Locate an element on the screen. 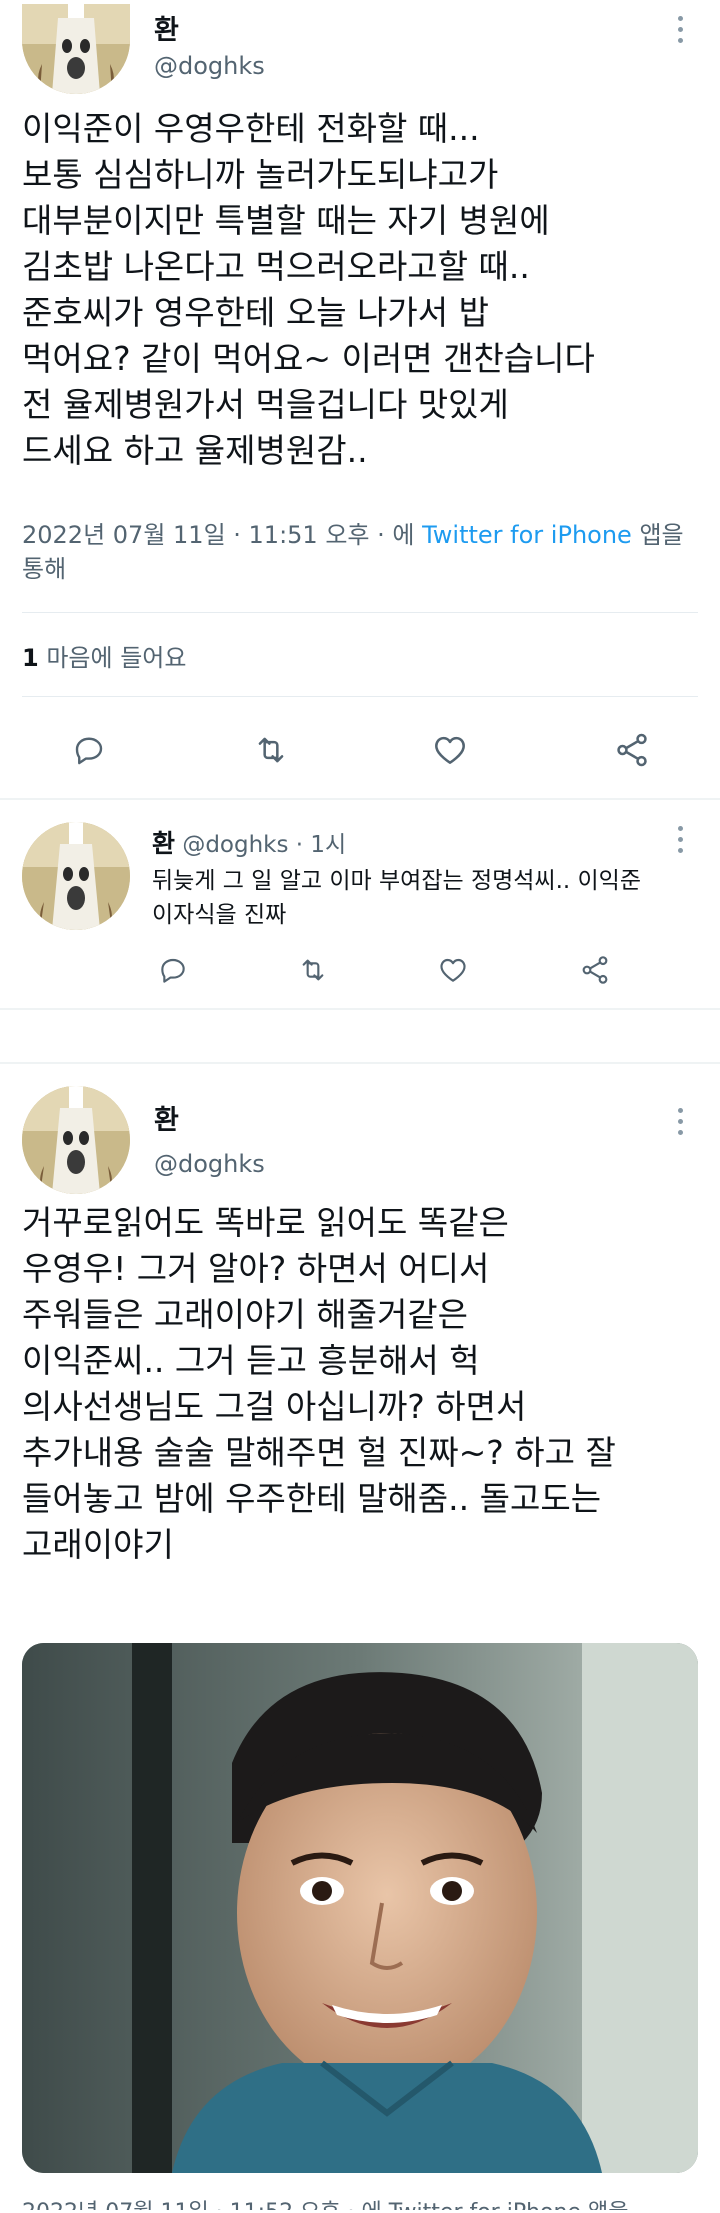 The image size is (720, 2213). relative-time: · 1시 is located at coordinates (321, 845).